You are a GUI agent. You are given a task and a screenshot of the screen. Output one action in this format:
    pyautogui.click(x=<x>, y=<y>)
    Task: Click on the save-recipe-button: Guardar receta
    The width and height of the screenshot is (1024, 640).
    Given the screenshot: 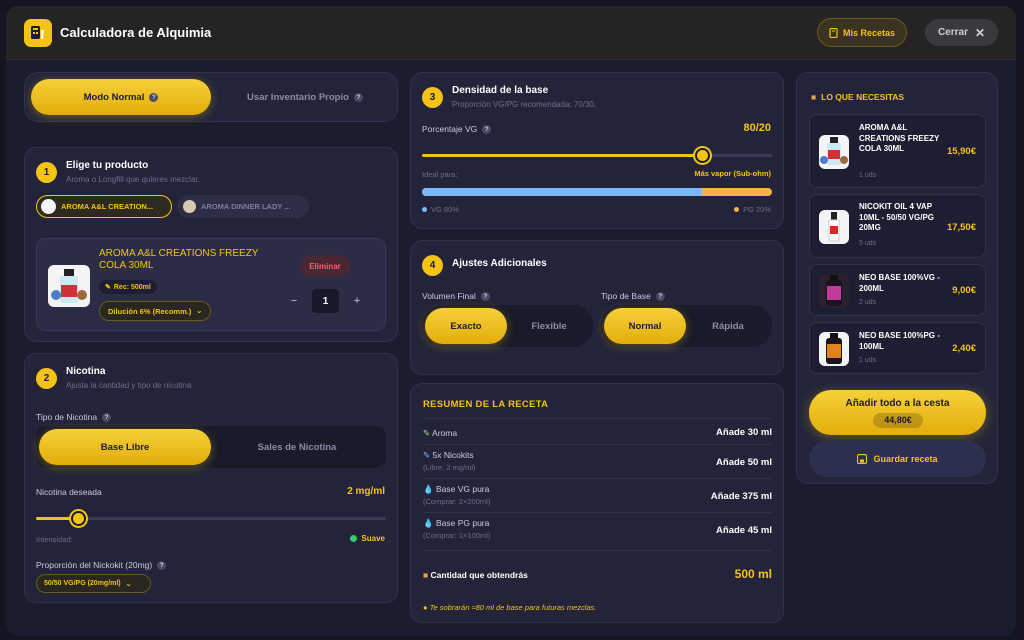 What is the action you would take?
    pyautogui.click(x=897, y=459)
    